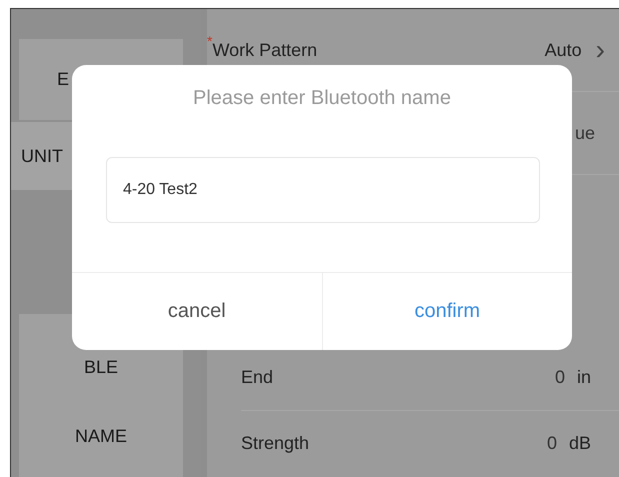  Describe the element at coordinates (600, 50) in the screenshot. I see `chevron-icon: ›` at that location.